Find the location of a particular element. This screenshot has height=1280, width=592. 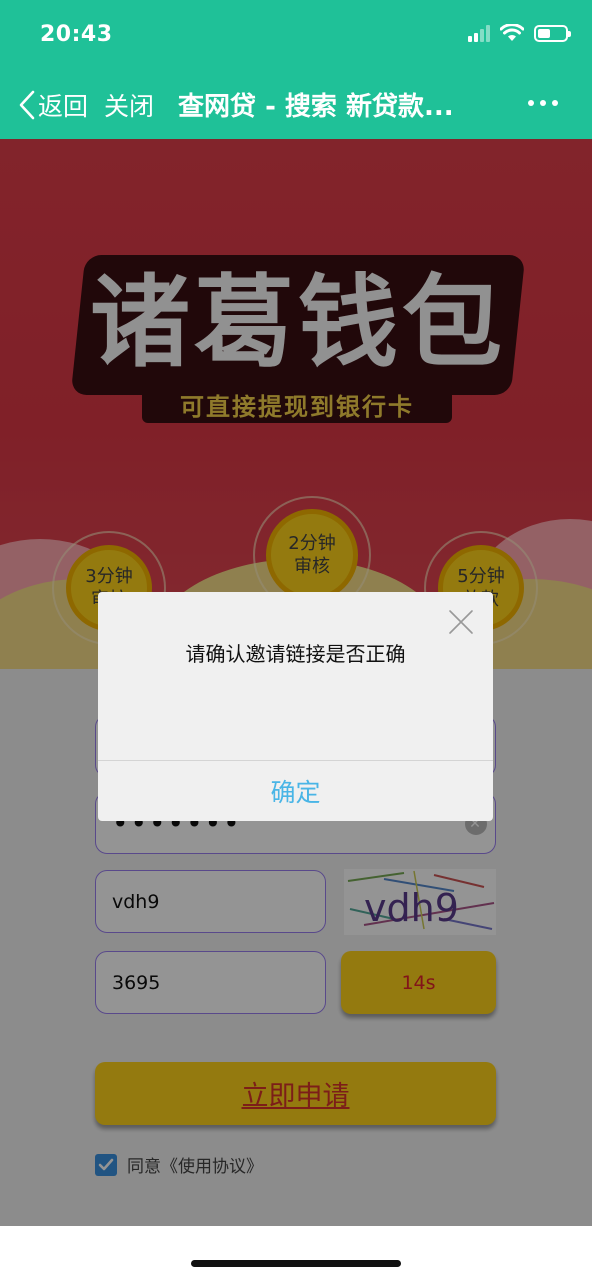

wifi-icon is located at coordinates (512, 32).